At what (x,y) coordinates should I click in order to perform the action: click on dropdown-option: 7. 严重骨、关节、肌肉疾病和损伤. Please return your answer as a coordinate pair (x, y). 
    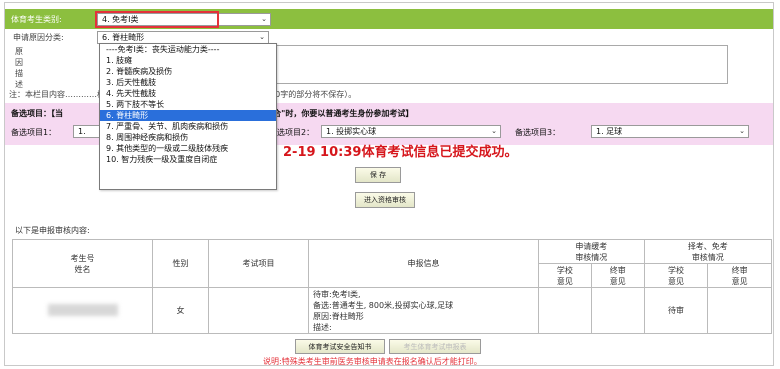
    Looking at the image, I should click on (188, 126).